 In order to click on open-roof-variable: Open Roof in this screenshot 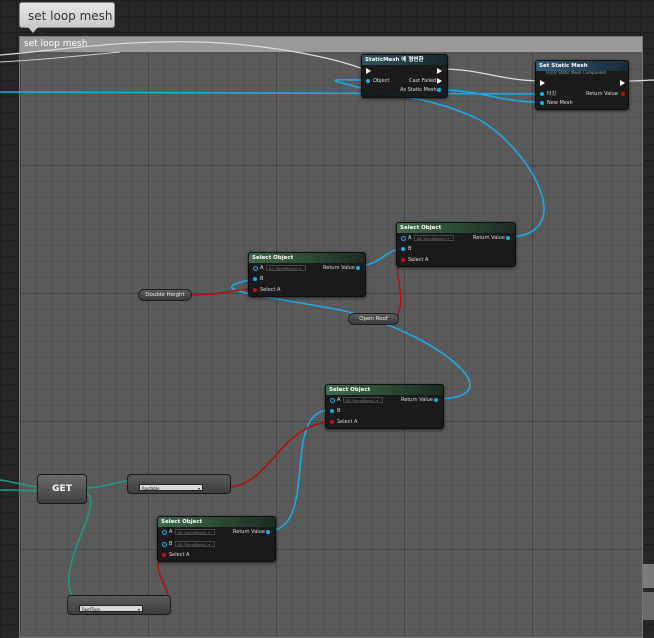, I will do `click(373, 319)`.